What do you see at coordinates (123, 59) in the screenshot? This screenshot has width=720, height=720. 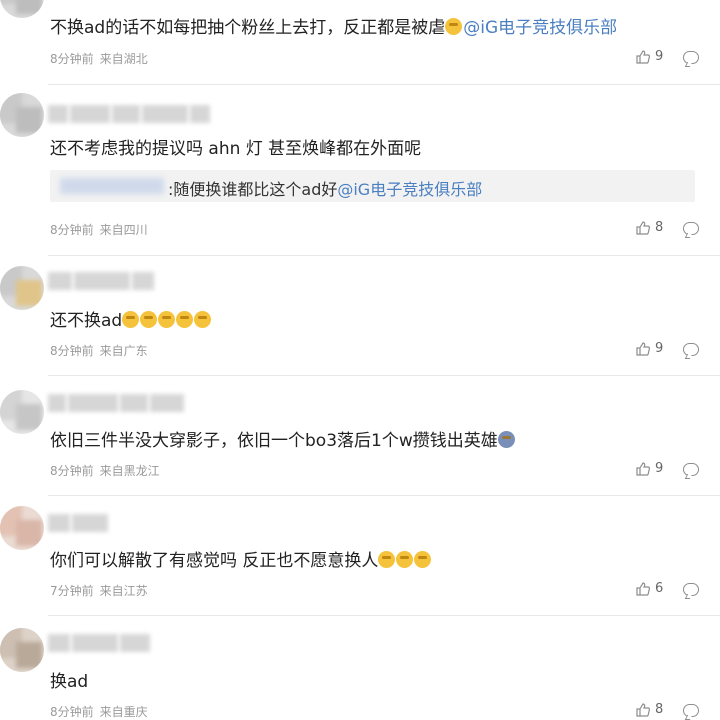 I see `comment-location: 来自湖北` at bounding box center [123, 59].